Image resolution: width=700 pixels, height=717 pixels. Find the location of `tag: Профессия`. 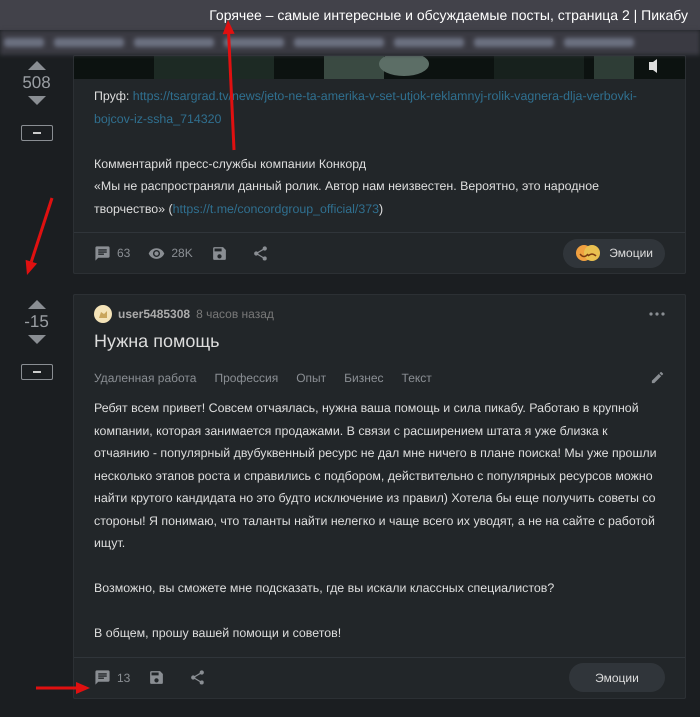

tag: Профессия is located at coordinates (246, 377).